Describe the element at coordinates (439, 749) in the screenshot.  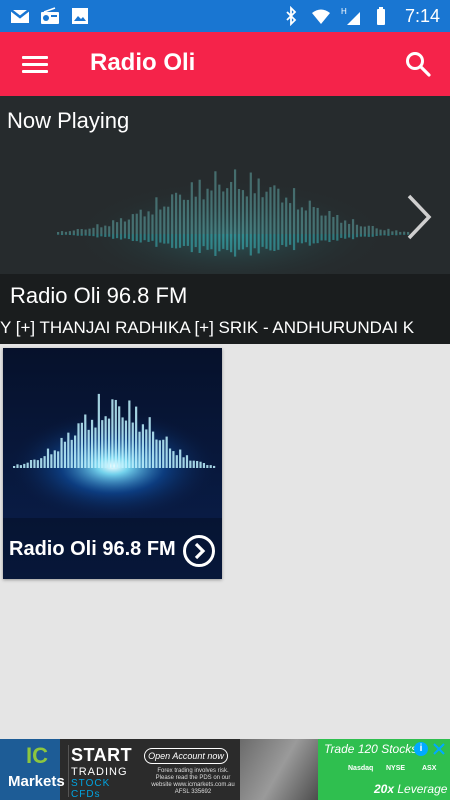
I see `close-icon` at that location.